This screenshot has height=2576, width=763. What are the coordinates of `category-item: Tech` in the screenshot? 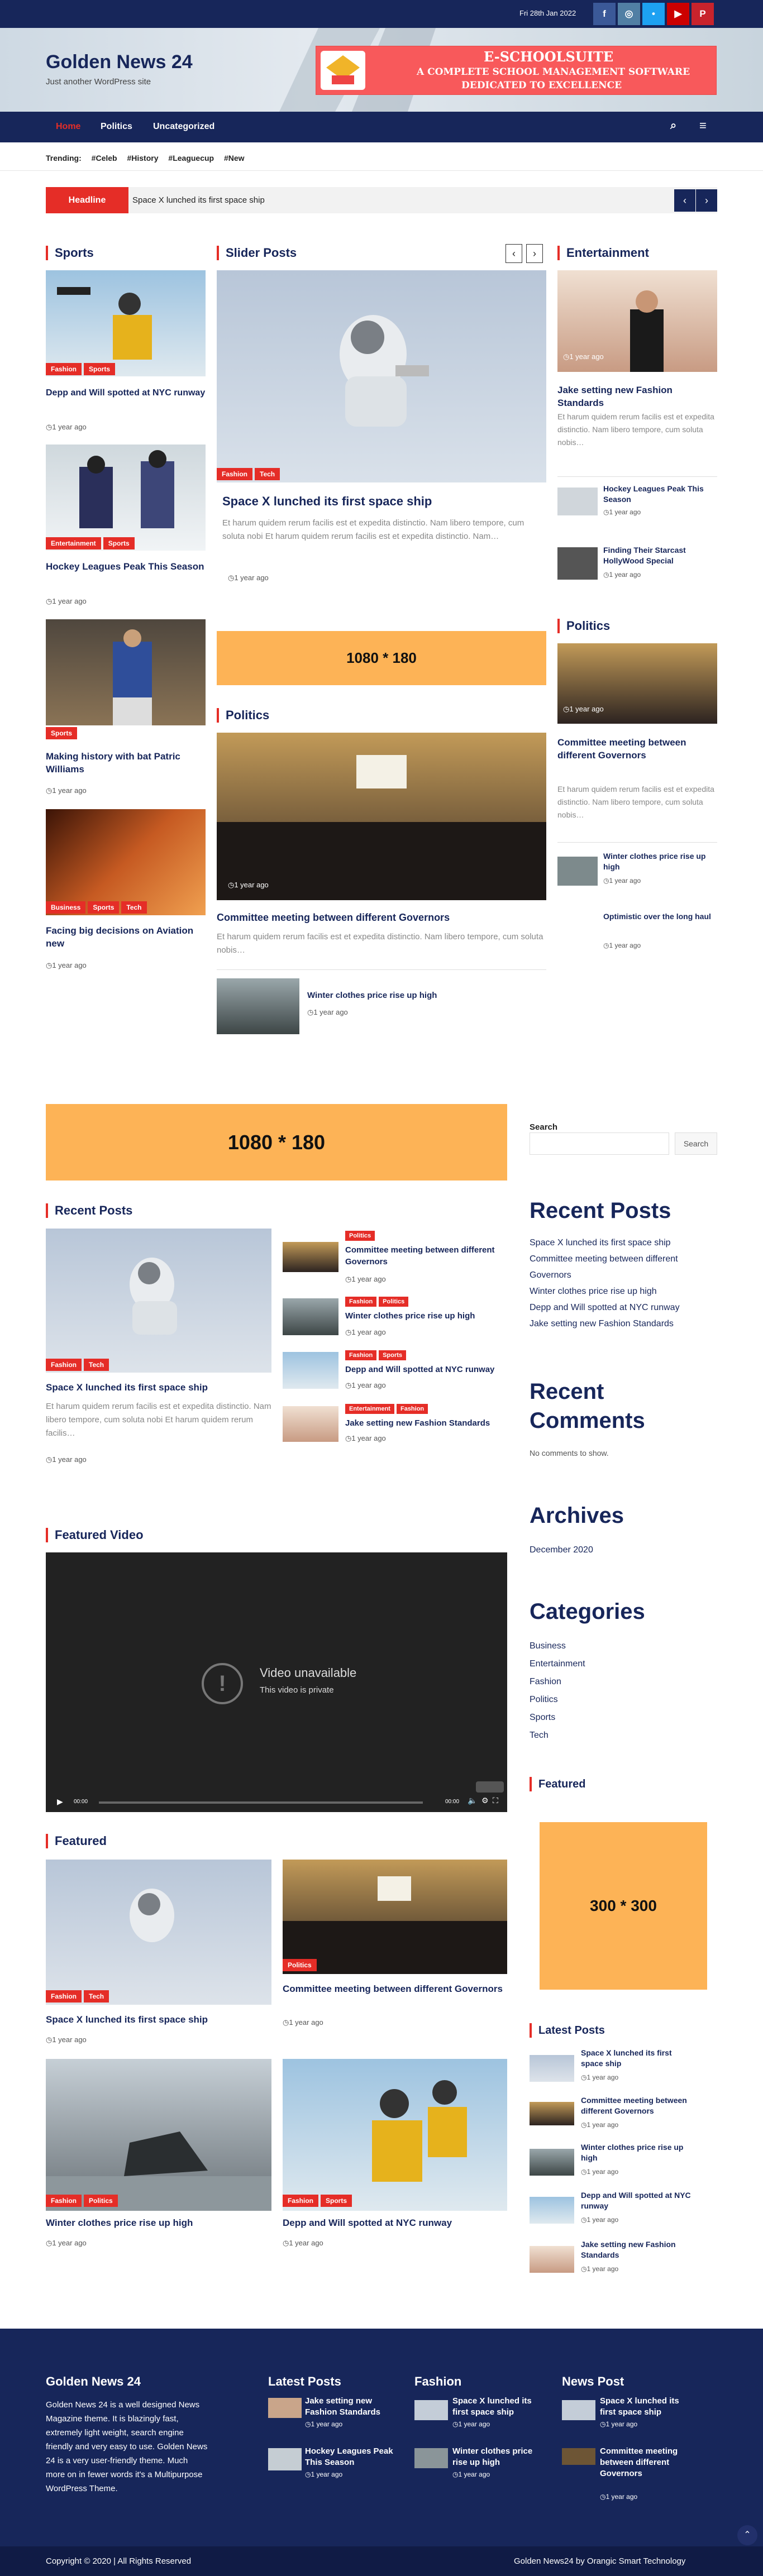 It's located at (557, 1736).